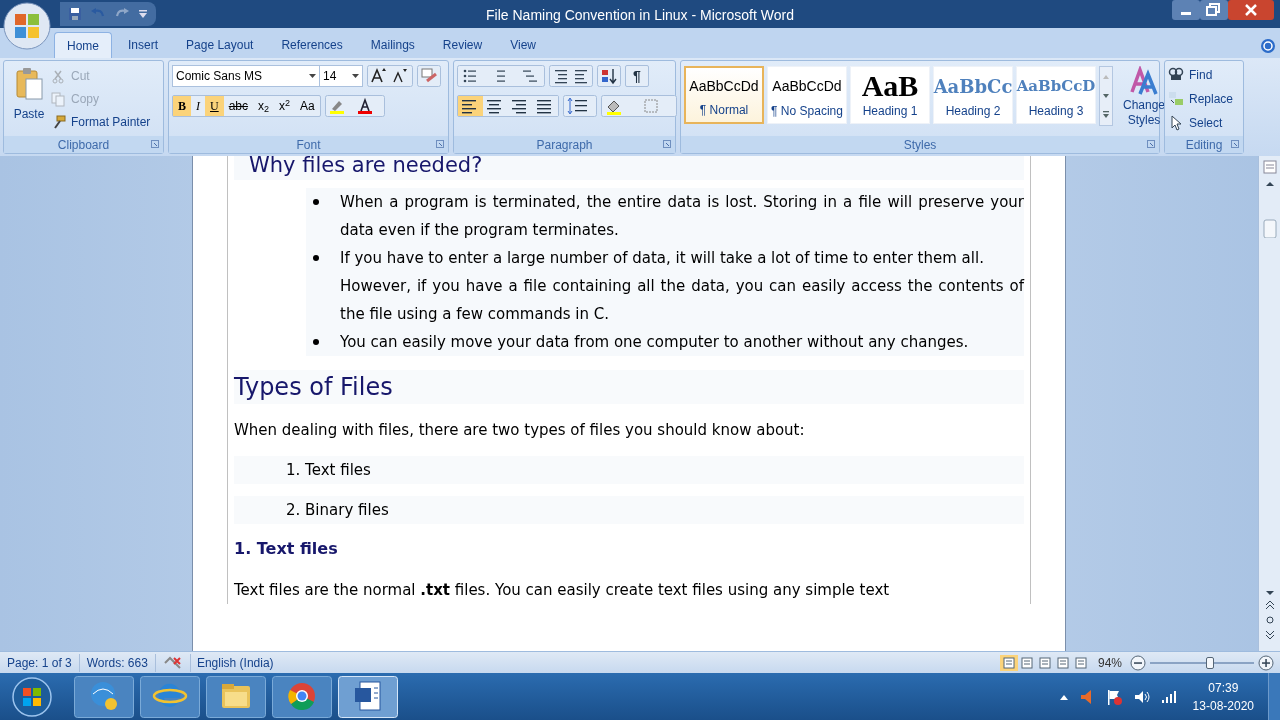  I want to click on zoom-slider, so click(1202, 662).